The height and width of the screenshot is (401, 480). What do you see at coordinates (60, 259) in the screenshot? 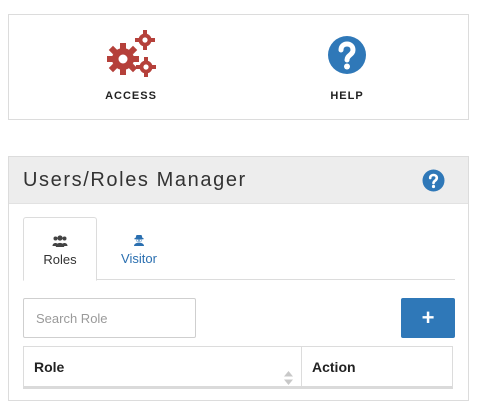
I see `tab-roles-label: Roles` at bounding box center [60, 259].